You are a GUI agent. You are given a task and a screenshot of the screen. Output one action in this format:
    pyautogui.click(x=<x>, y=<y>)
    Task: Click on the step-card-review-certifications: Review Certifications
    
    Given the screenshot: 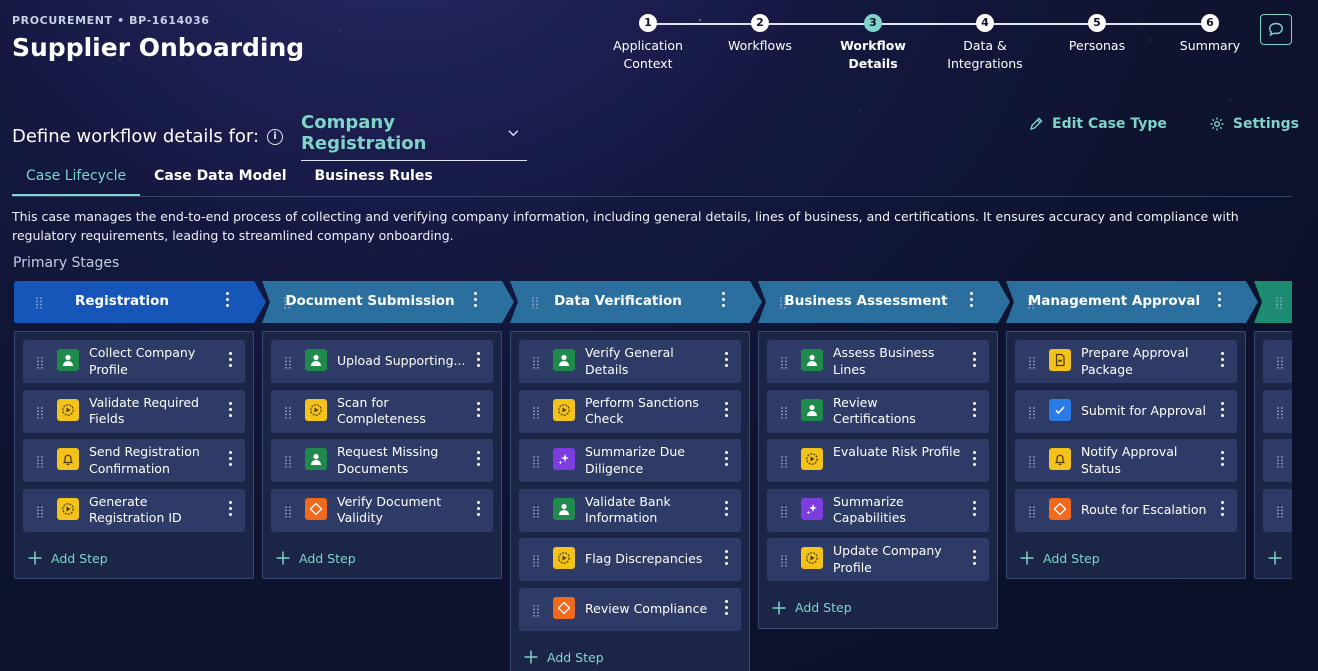 What is the action you would take?
    pyautogui.click(x=878, y=411)
    